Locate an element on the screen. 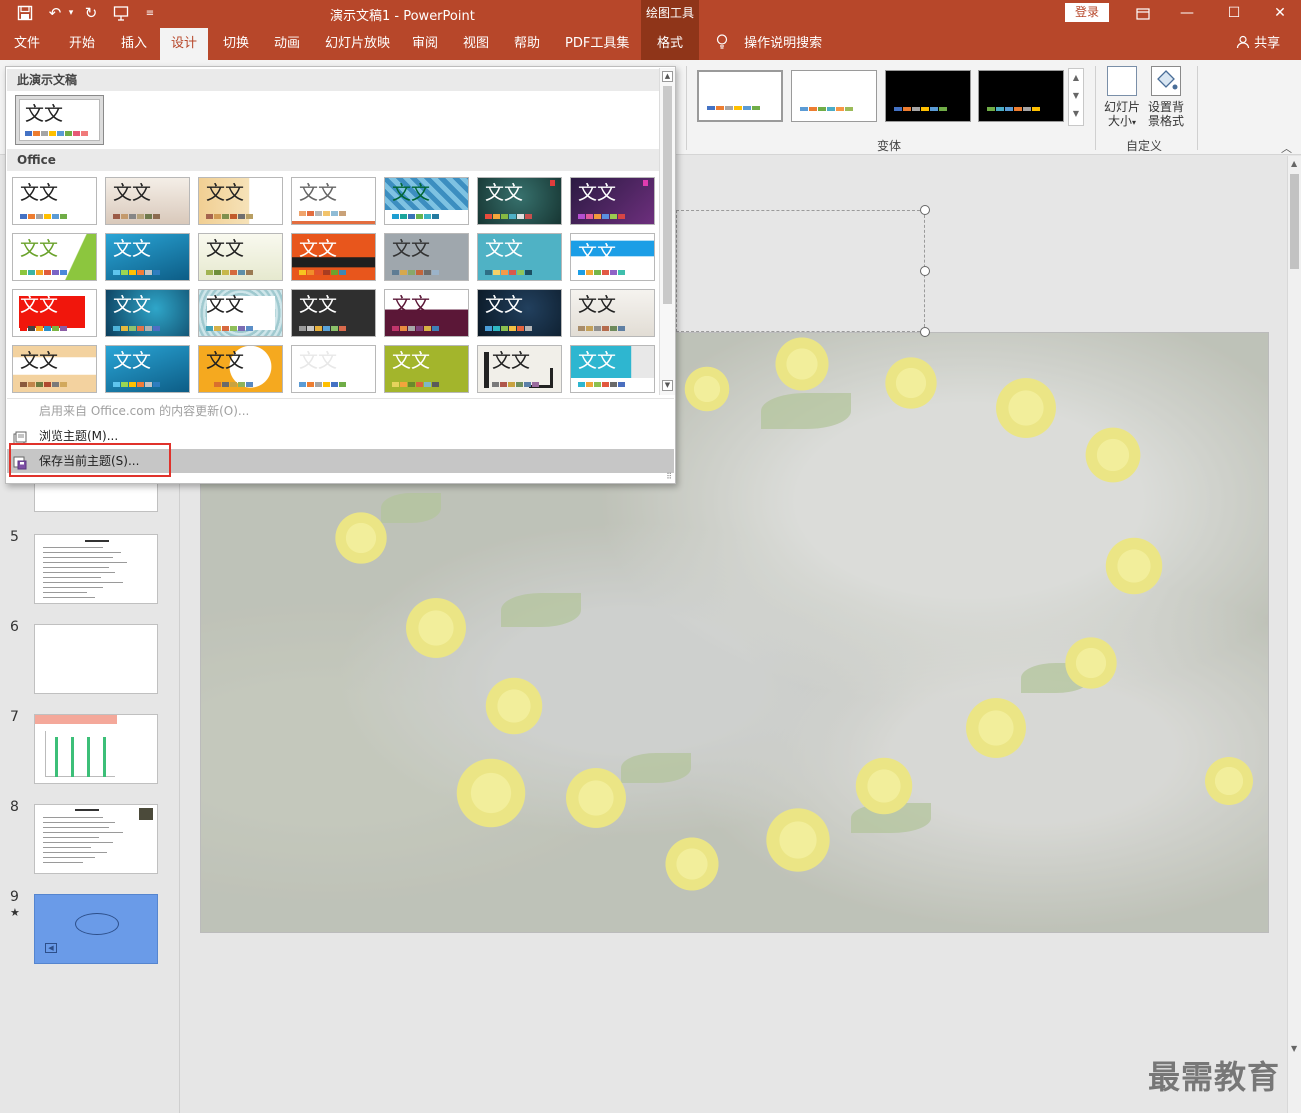 The image size is (1301, 1113). collapse-ribbon-icon: ︿ is located at coordinates (1286, 148).